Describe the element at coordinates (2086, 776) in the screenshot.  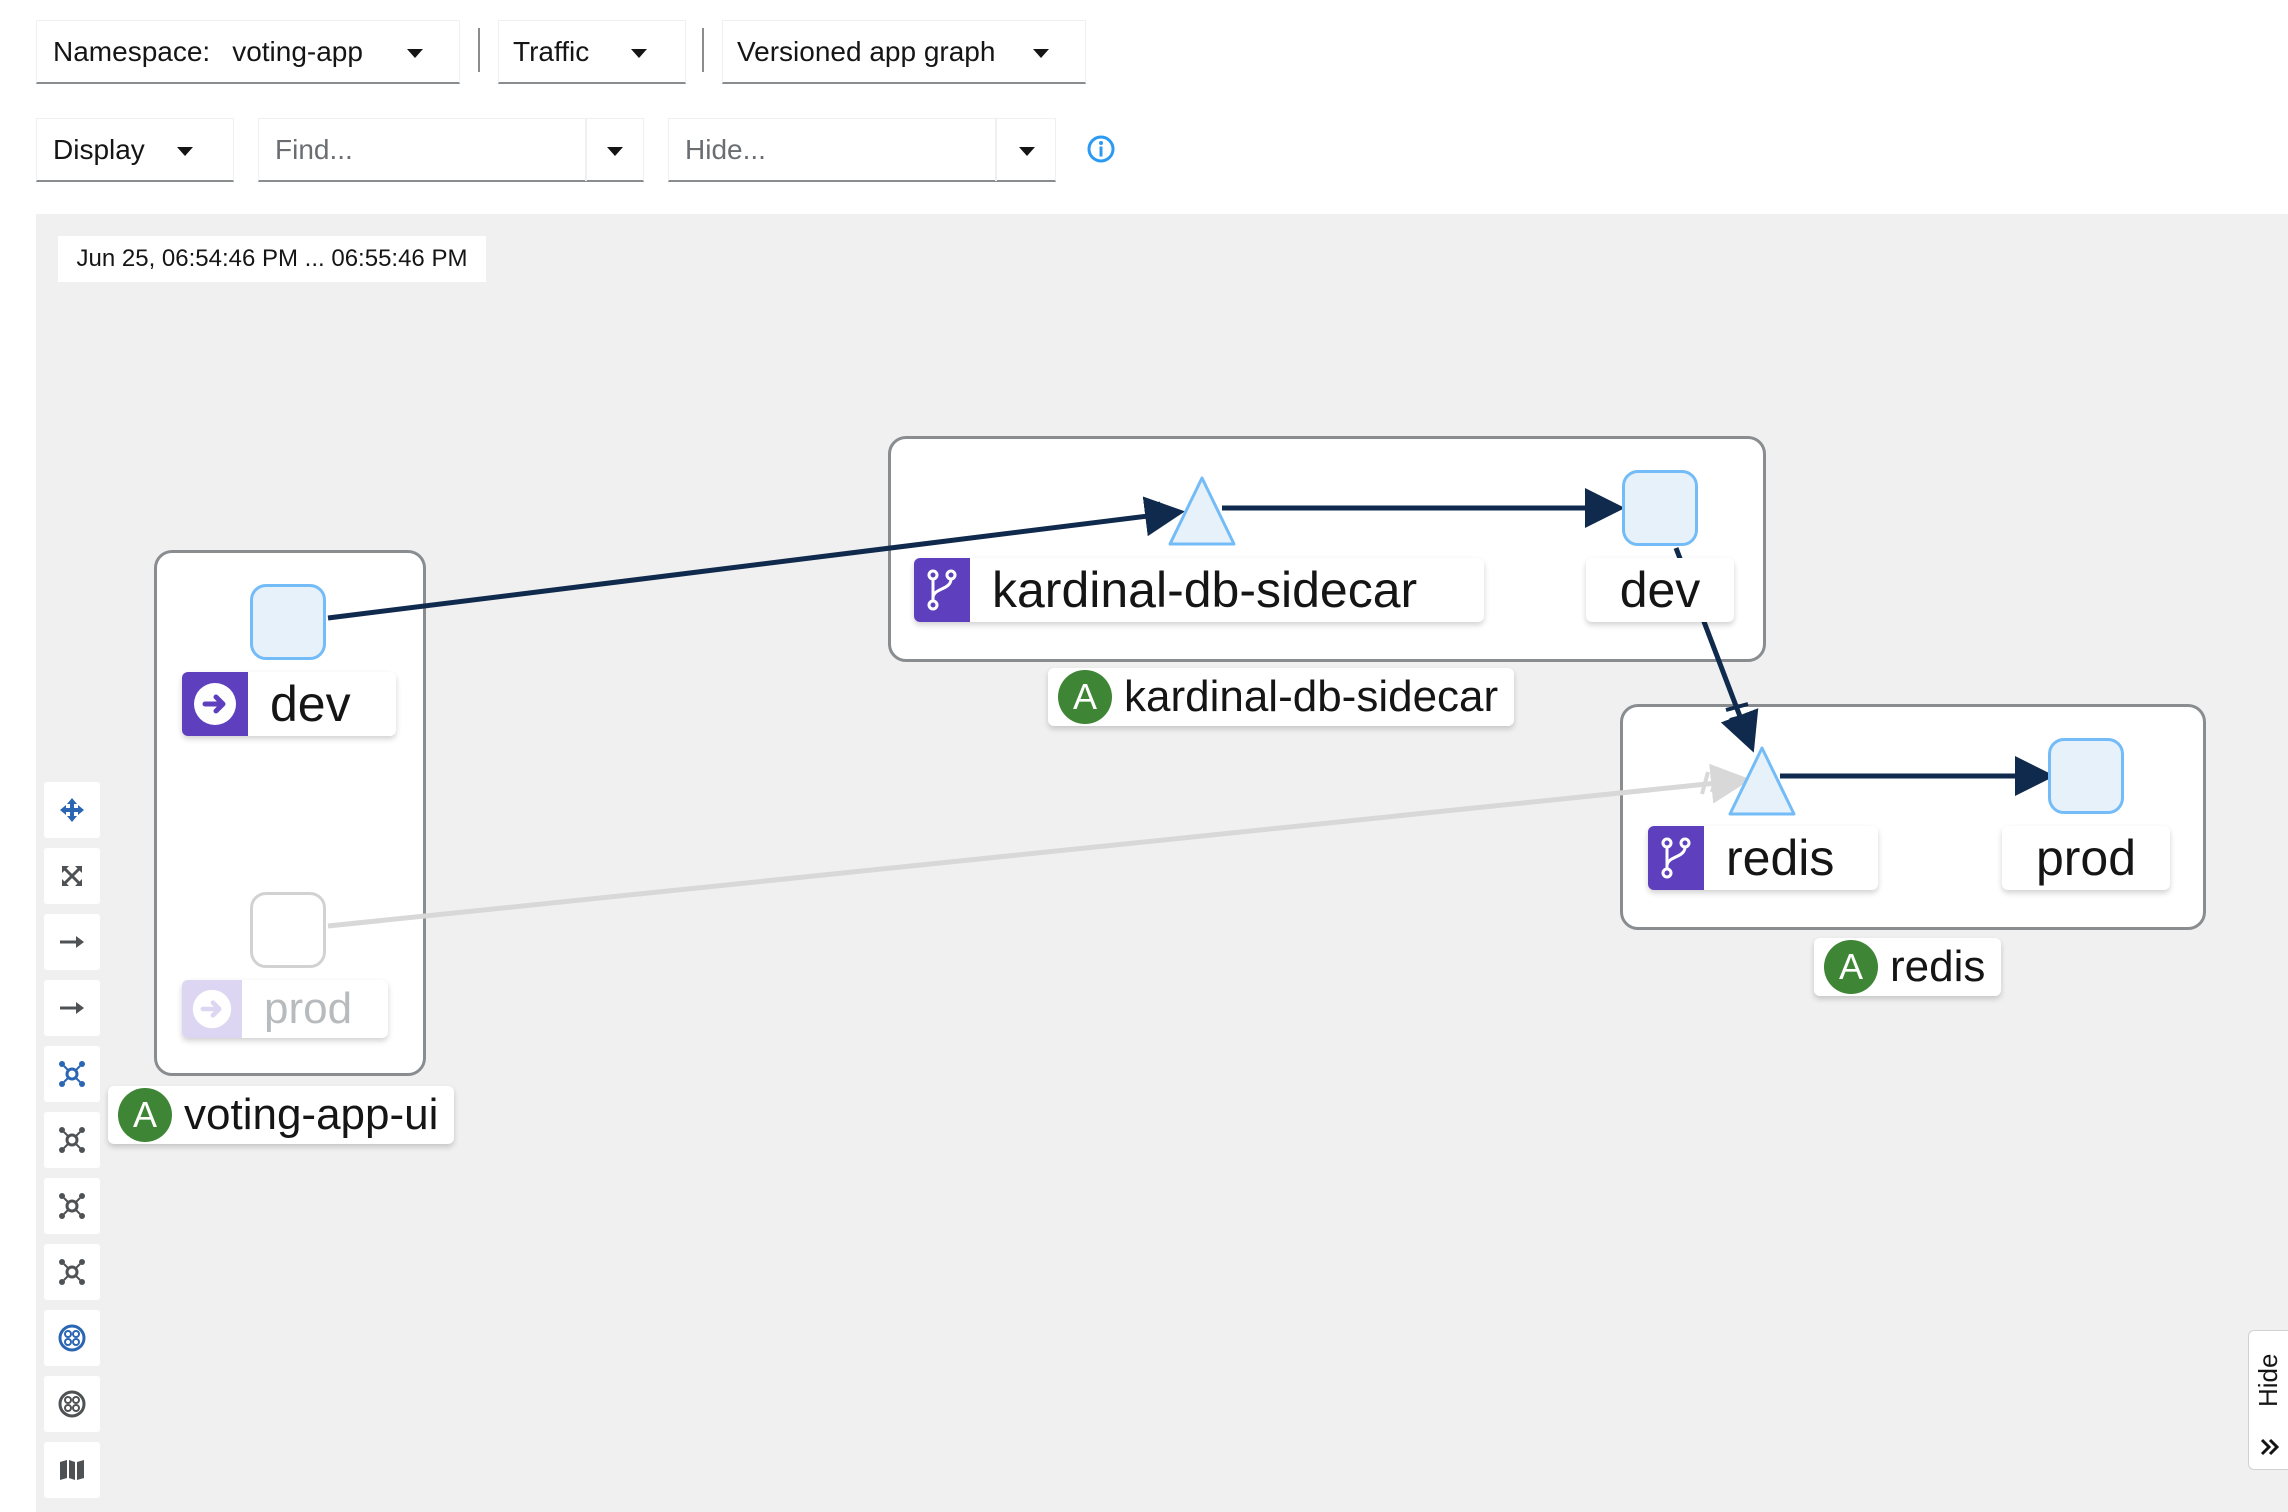
I see `workload-node-redis-prod` at that location.